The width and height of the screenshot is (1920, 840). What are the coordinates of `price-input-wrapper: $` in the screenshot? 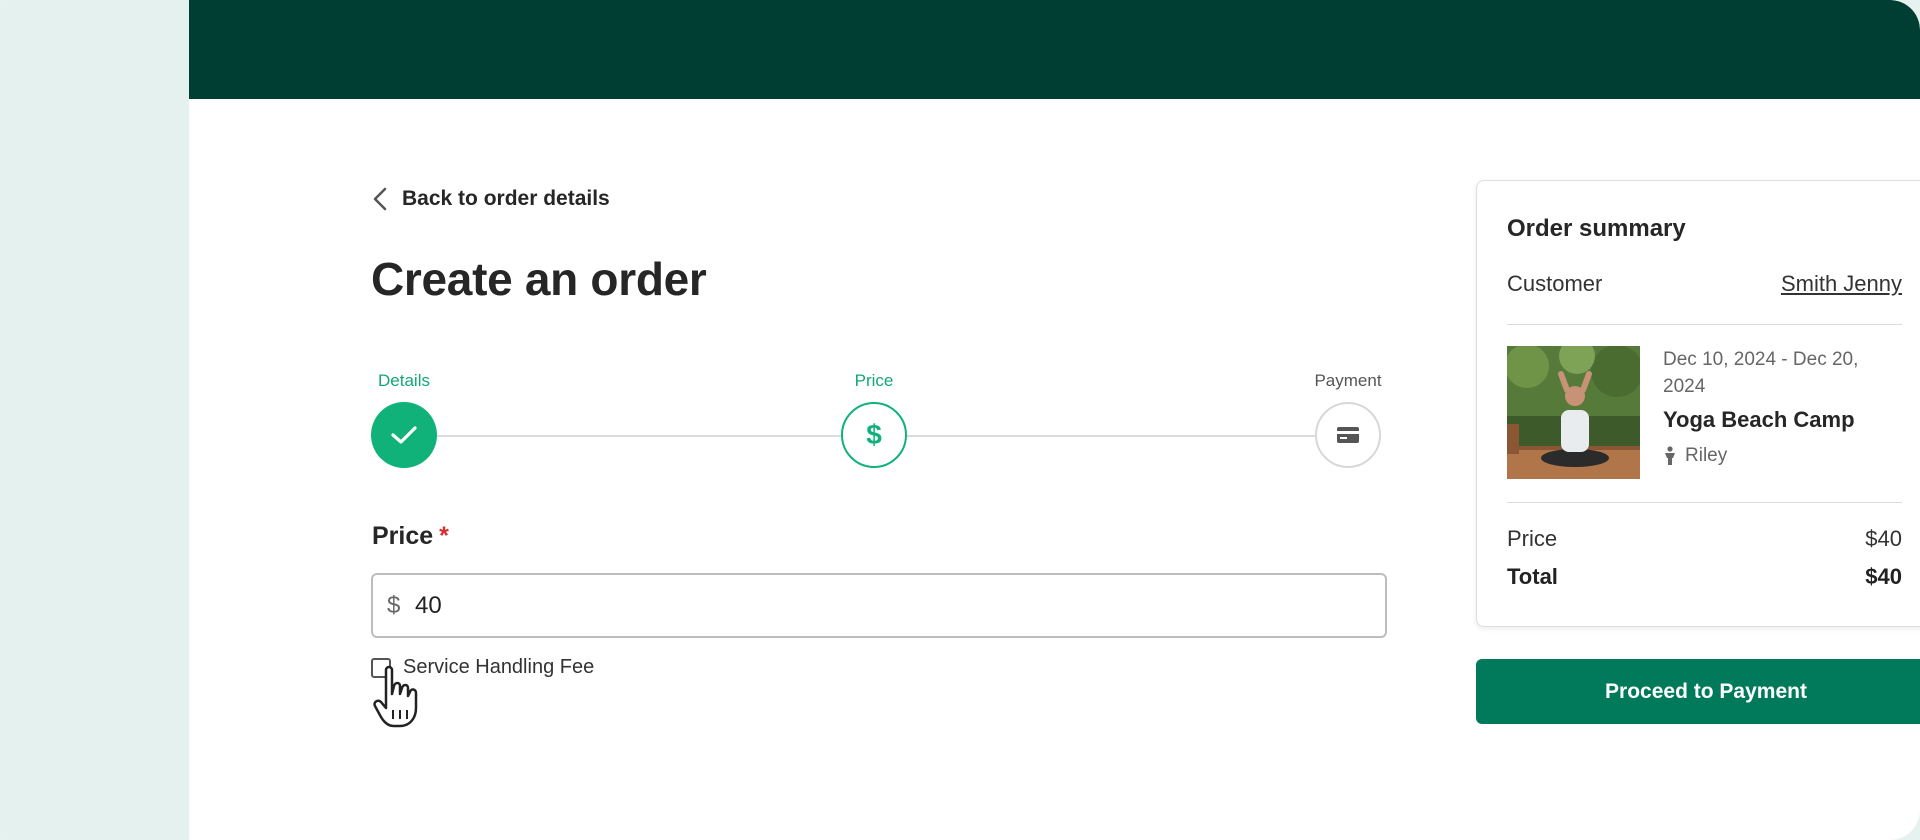 It's located at (879, 605).